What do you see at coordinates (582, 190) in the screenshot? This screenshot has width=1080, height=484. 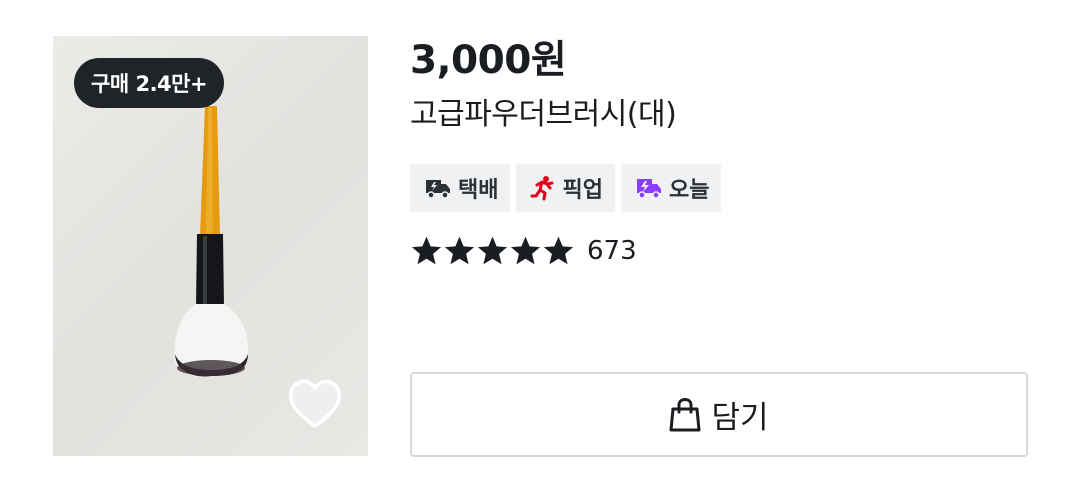 I see `tag-pickup-label: 픽업` at bounding box center [582, 190].